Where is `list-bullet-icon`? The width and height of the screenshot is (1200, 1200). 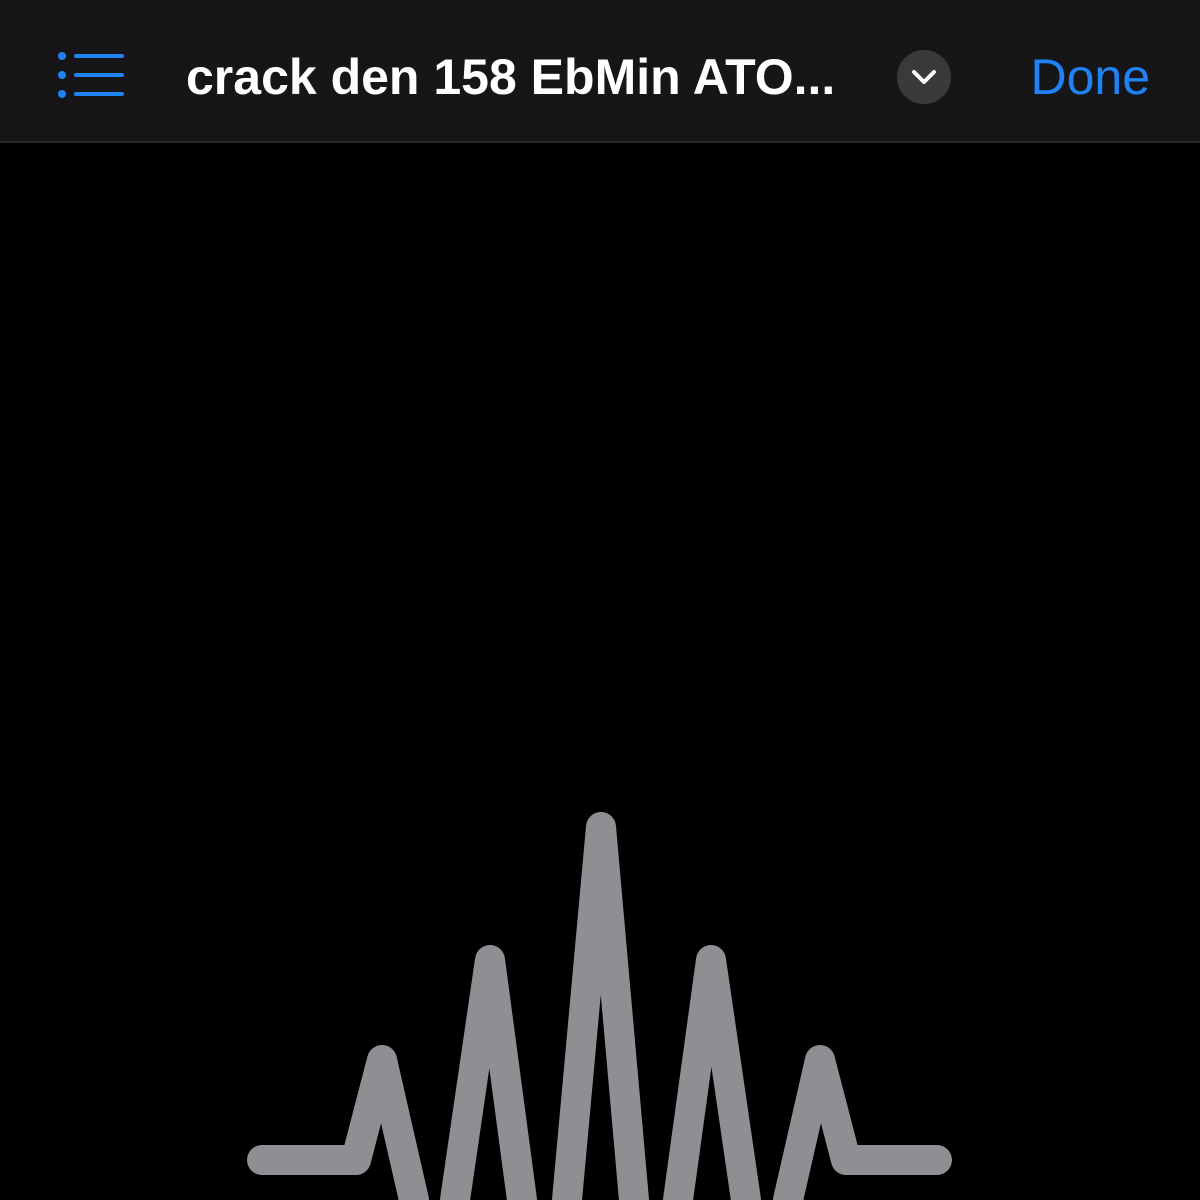 list-bullet-icon is located at coordinates (91, 75).